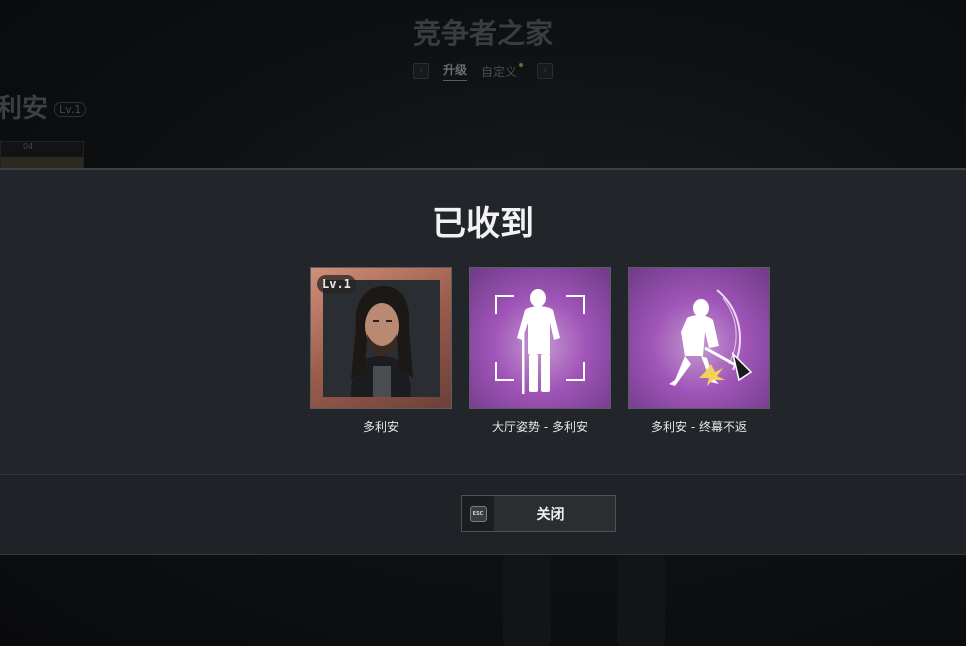 The image size is (966, 646). Describe the element at coordinates (483, 224) in the screenshot. I see `dialog-title: 已收到` at that location.